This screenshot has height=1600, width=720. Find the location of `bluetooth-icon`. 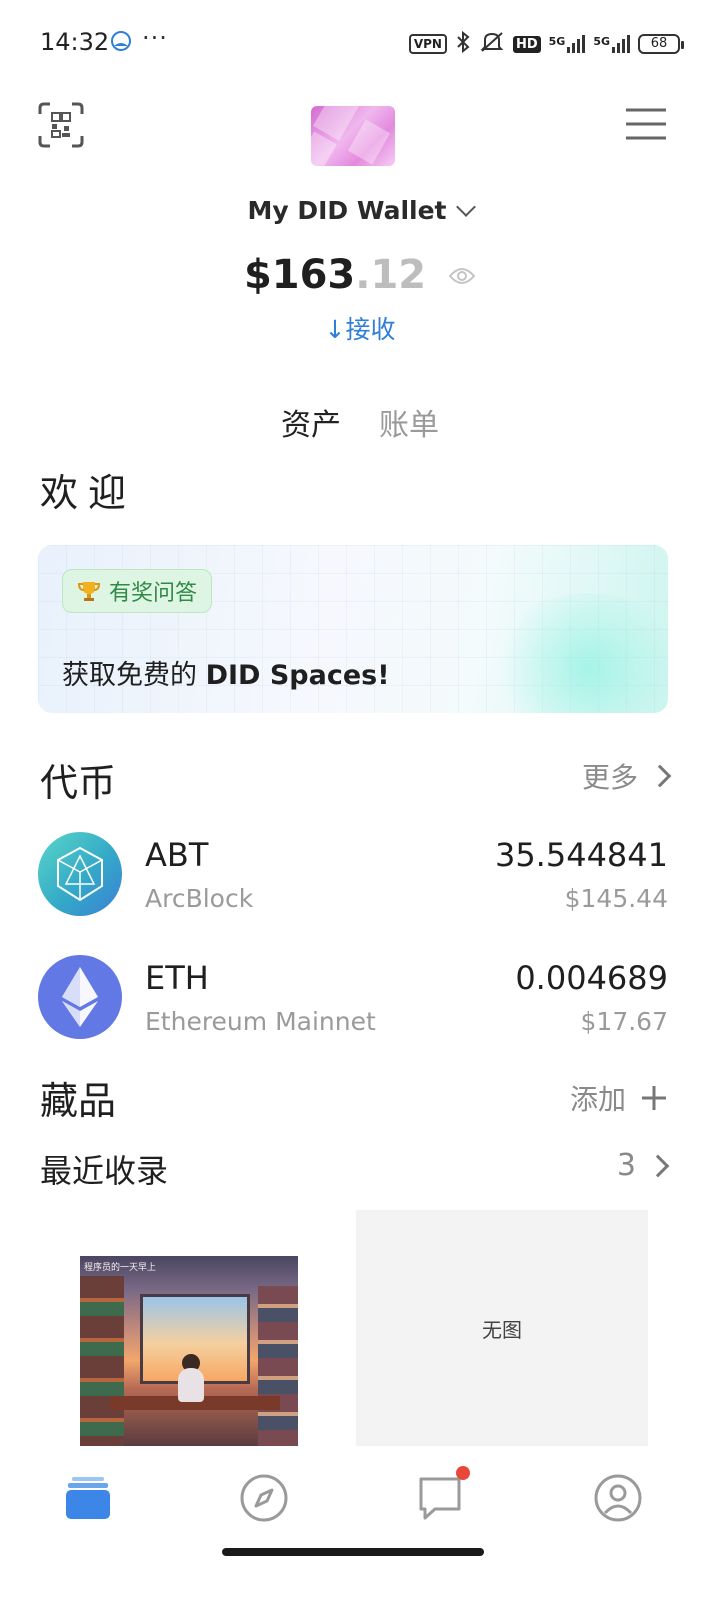

bluetooth-icon is located at coordinates (463, 44).